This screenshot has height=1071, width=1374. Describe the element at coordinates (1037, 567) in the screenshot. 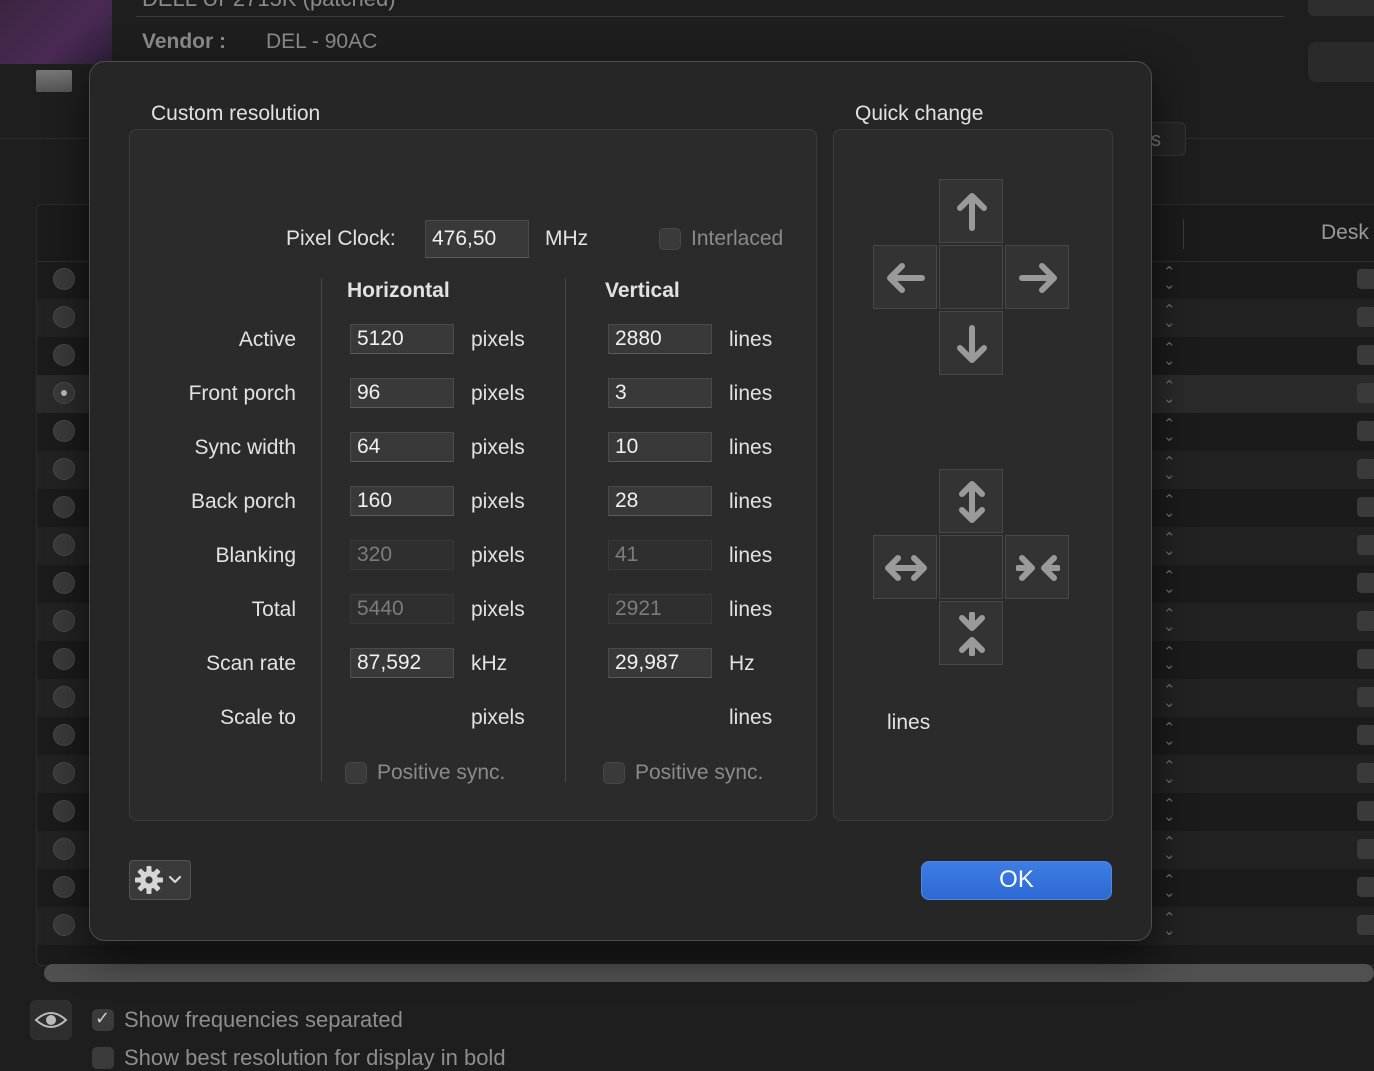

I see `shrink-horizontal-button` at that location.